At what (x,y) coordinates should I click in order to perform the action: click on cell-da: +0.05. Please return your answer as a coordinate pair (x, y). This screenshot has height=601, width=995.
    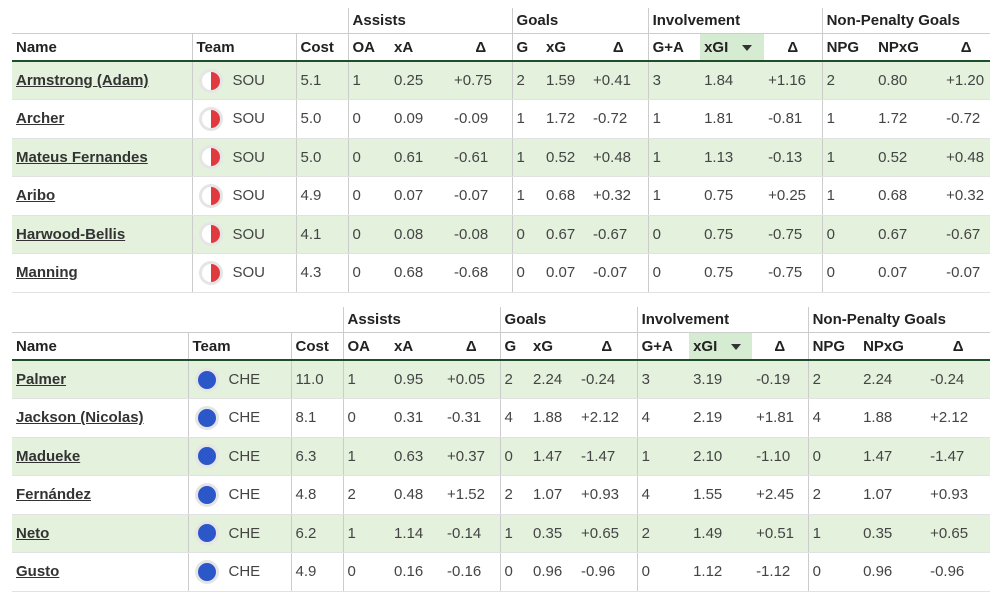
    Looking at the image, I should click on (472, 379).